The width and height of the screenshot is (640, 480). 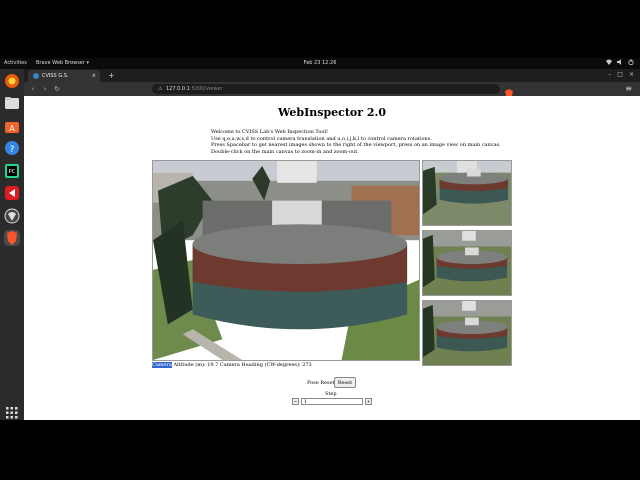 I want to click on page-title: WebInspector 2.0, so click(x=332, y=112).